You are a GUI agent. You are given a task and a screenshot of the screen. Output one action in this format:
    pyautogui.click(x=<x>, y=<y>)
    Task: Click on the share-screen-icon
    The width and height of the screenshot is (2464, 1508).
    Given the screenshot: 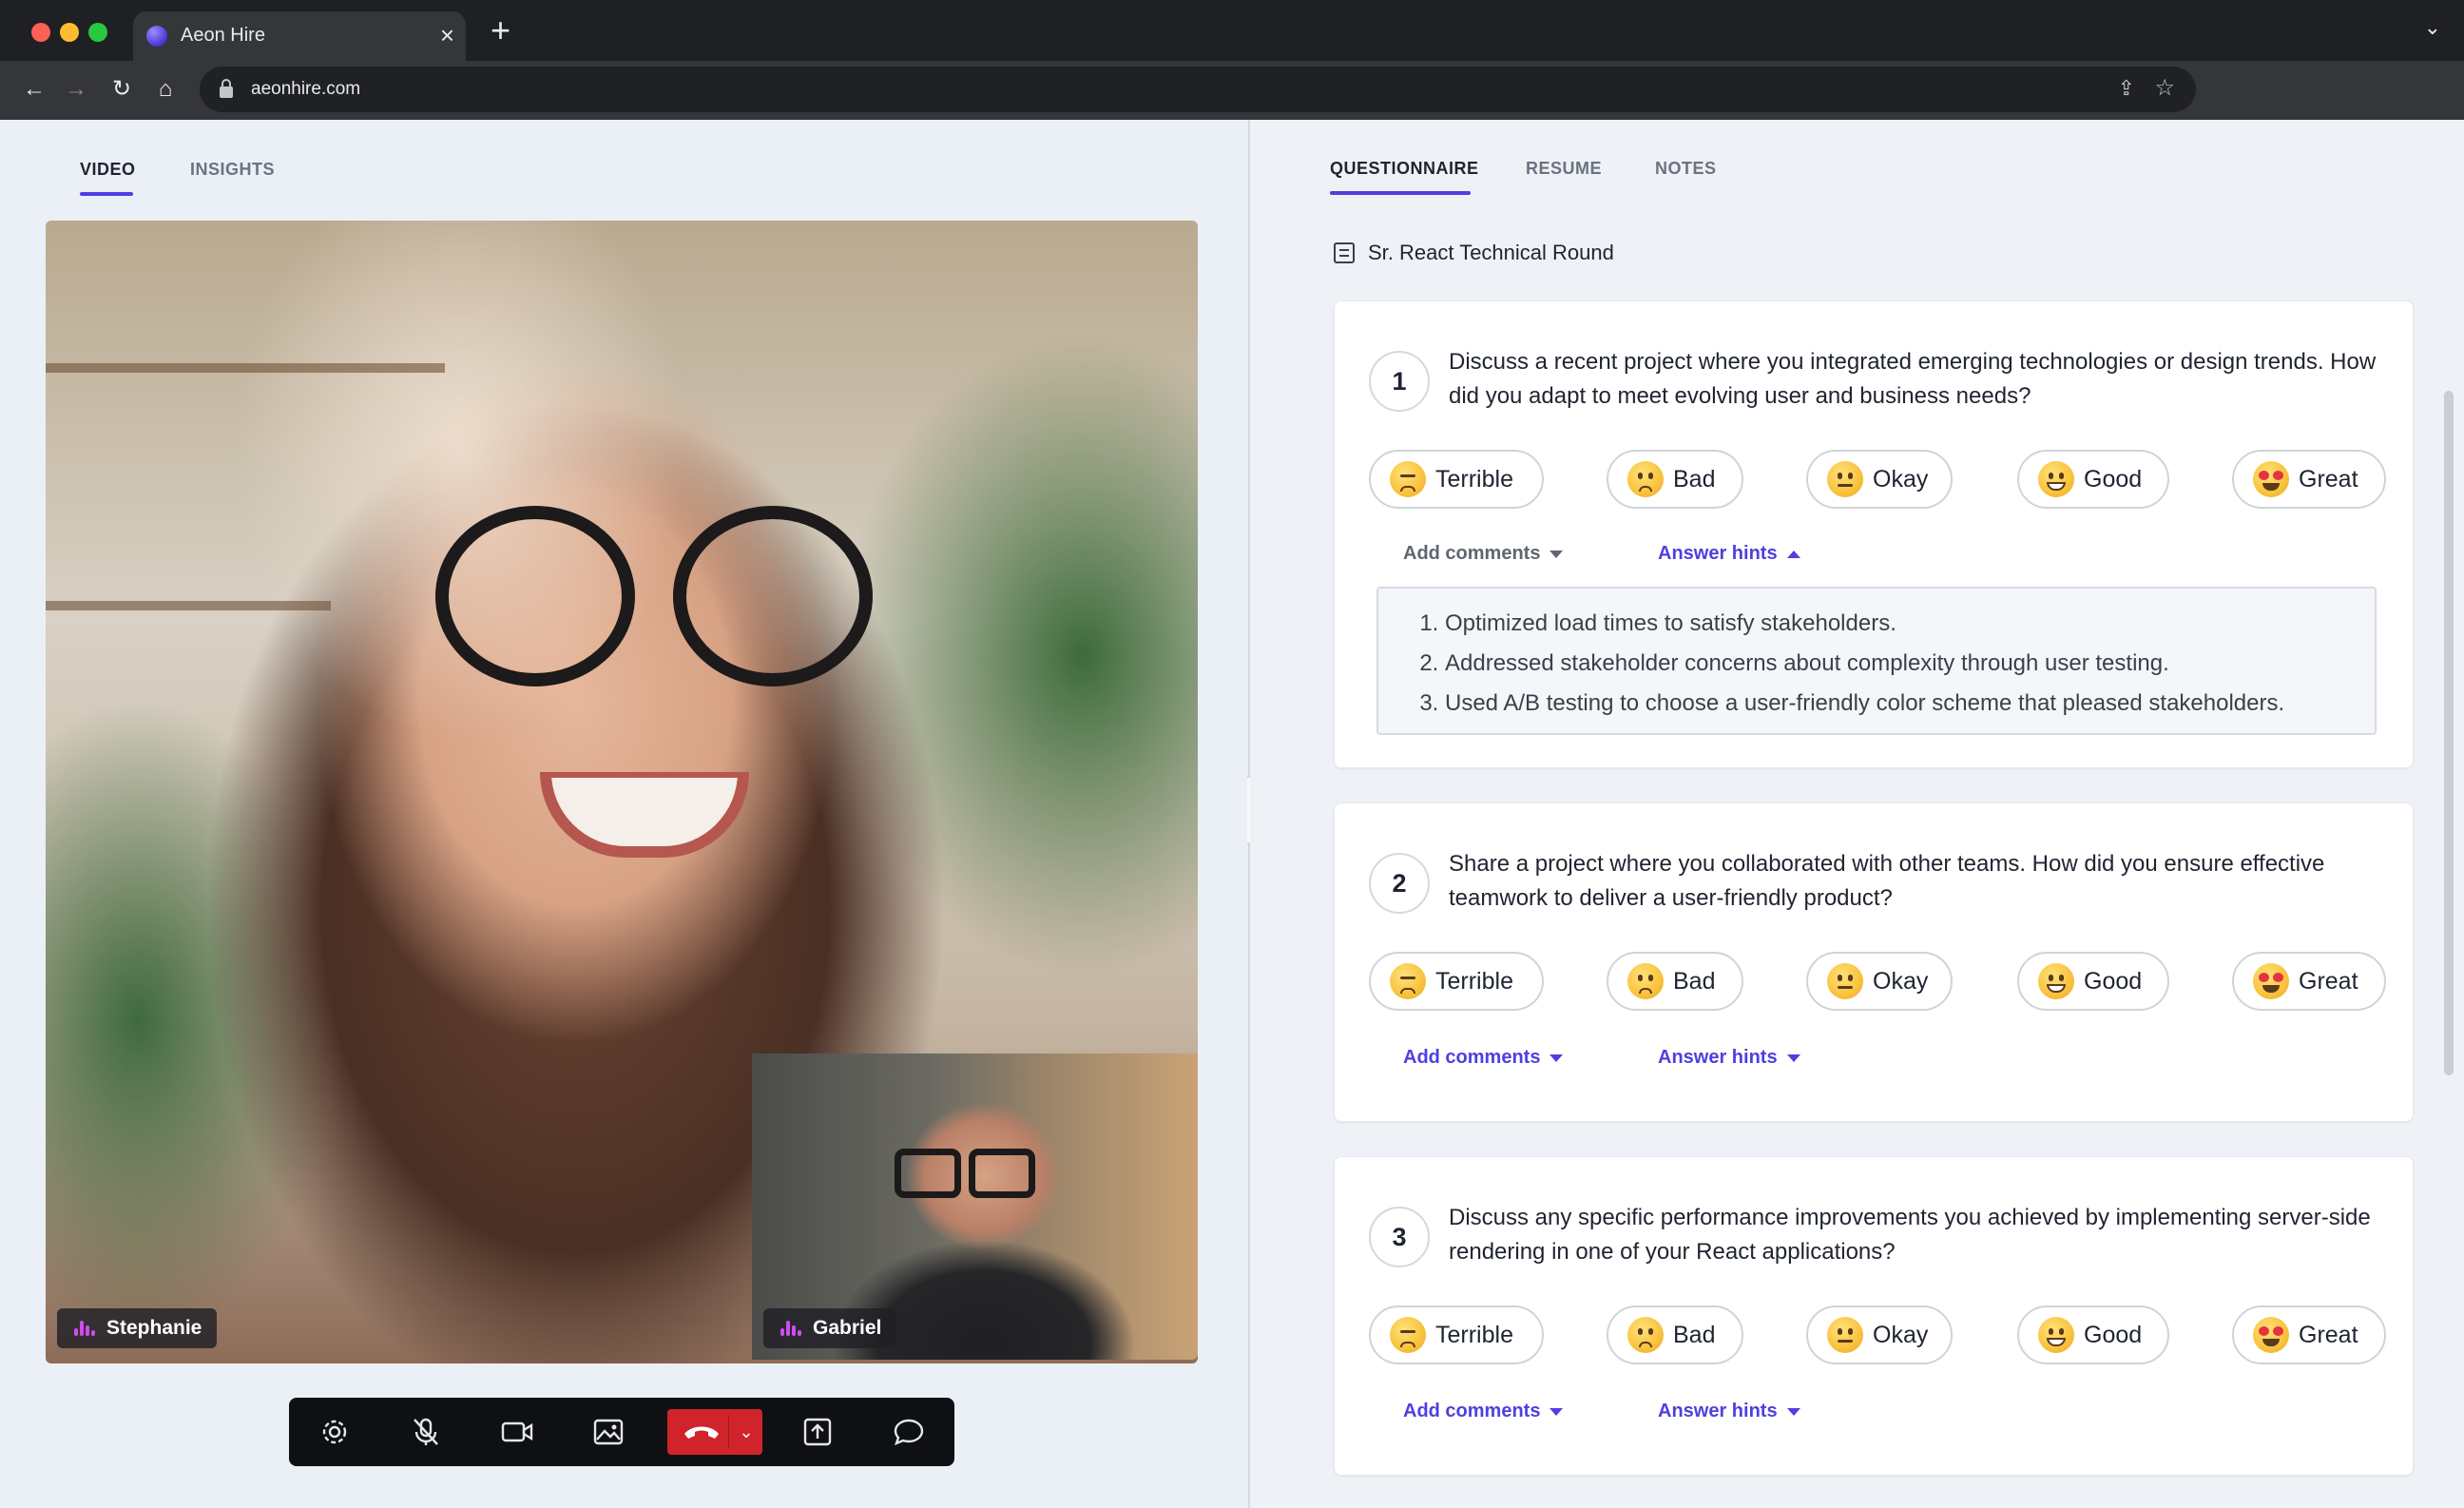 What is the action you would take?
    pyautogui.click(x=817, y=1432)
    